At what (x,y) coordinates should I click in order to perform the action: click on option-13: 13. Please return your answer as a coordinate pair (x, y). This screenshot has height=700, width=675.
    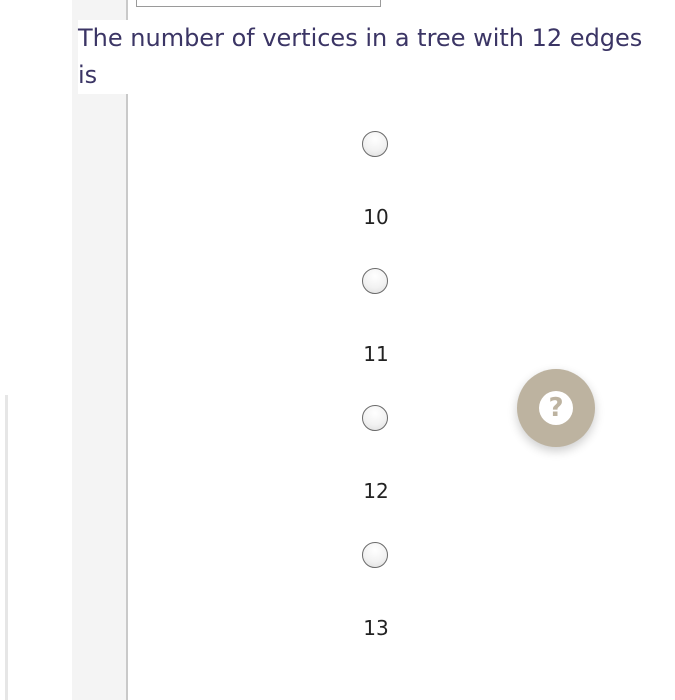
    Looking at the image, I should click on (376, 607).